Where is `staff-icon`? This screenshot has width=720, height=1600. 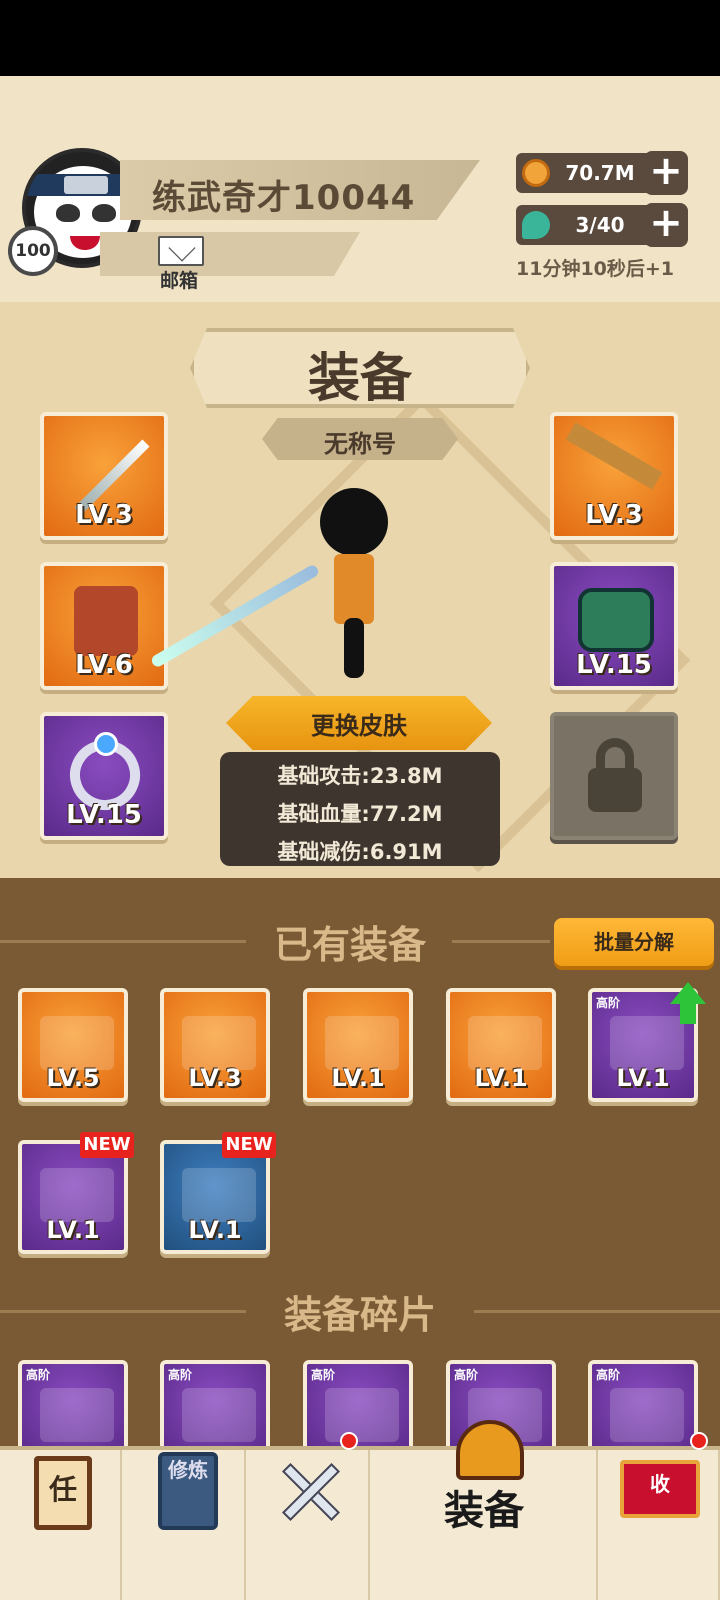
staff-icon is located at coordinates (219, 1043).